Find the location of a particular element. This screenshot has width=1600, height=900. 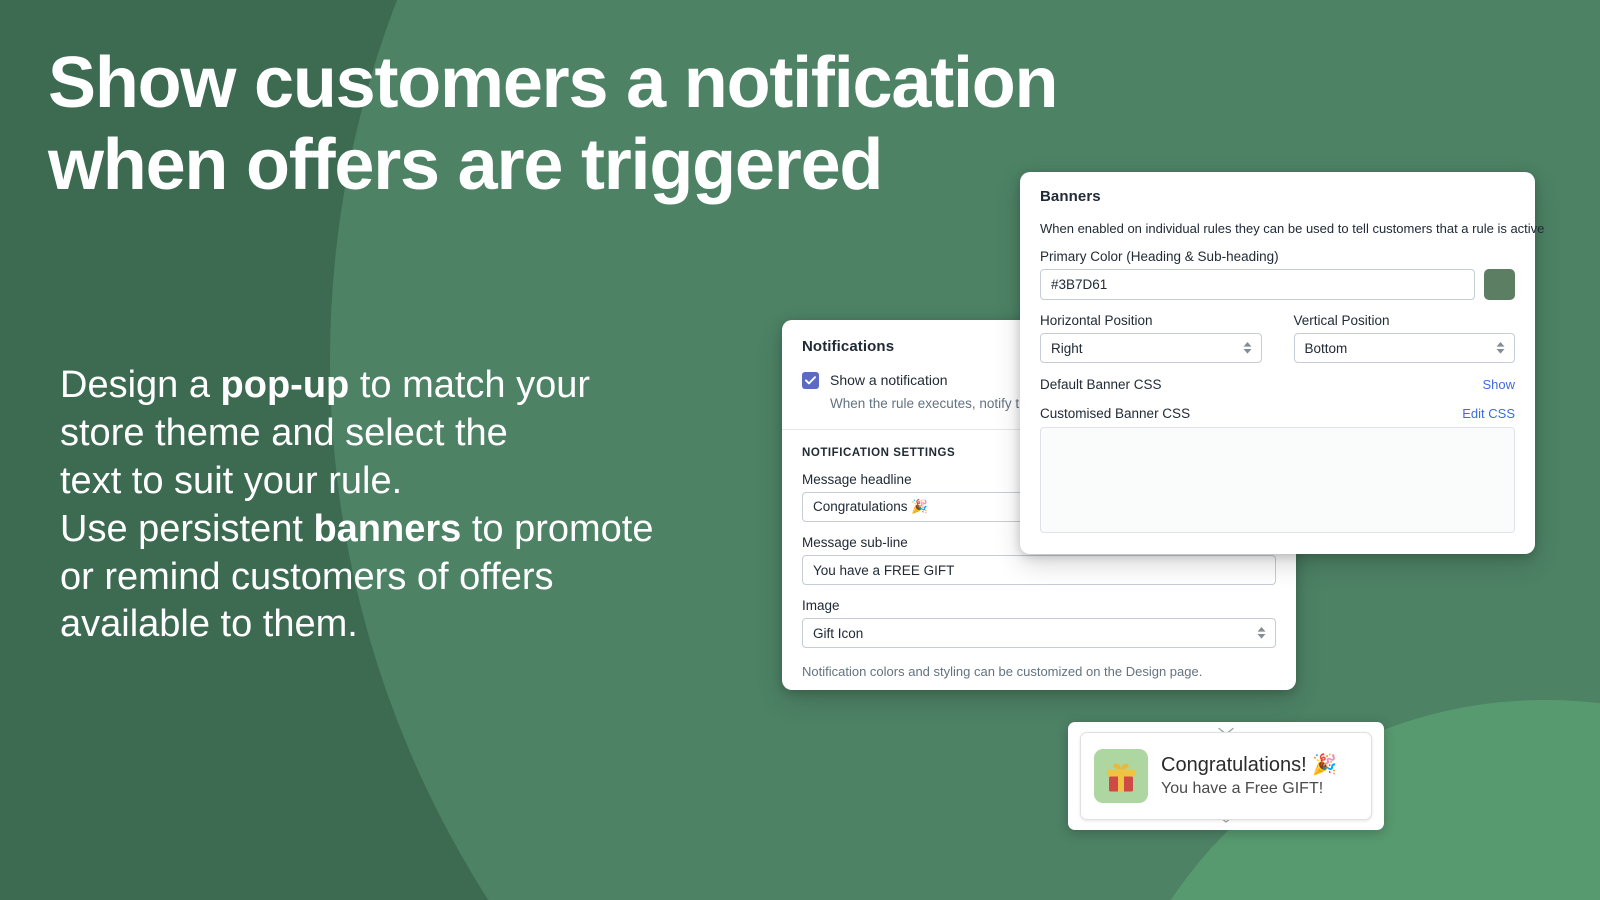

vertical-position-label: Vertical Position is located at coordinates (1341, 320).